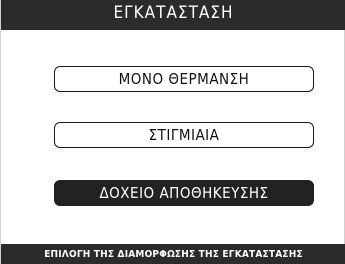 This screenshot has width=345, height=264. I want to click on option-label: ΜΟΝΟ ΘΕΡΜΑΝΣΗ, so click(184, 79).